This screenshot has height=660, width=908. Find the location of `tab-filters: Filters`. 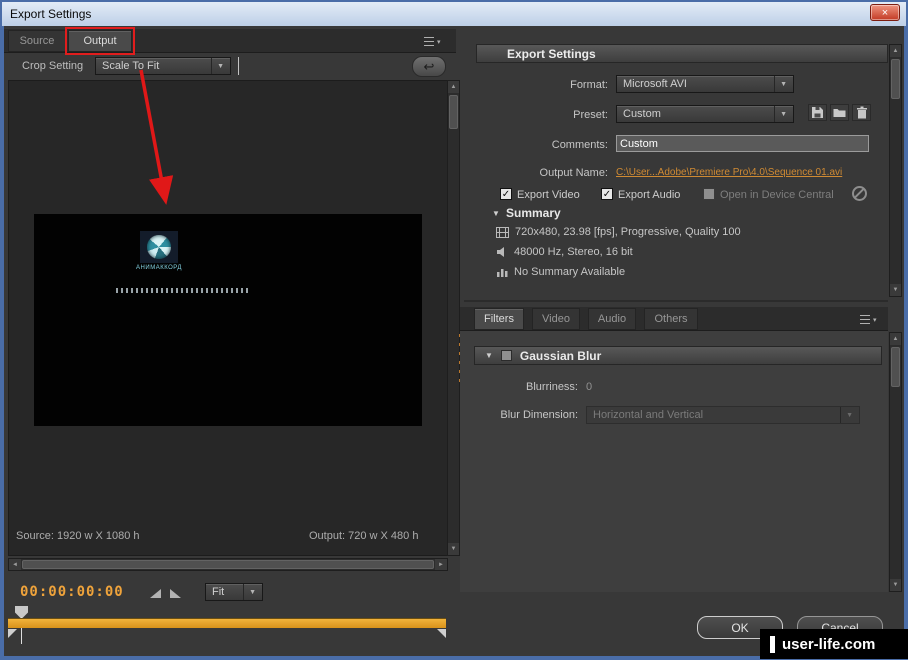

tab-filters: Filters is located at coordinates (499, 319).